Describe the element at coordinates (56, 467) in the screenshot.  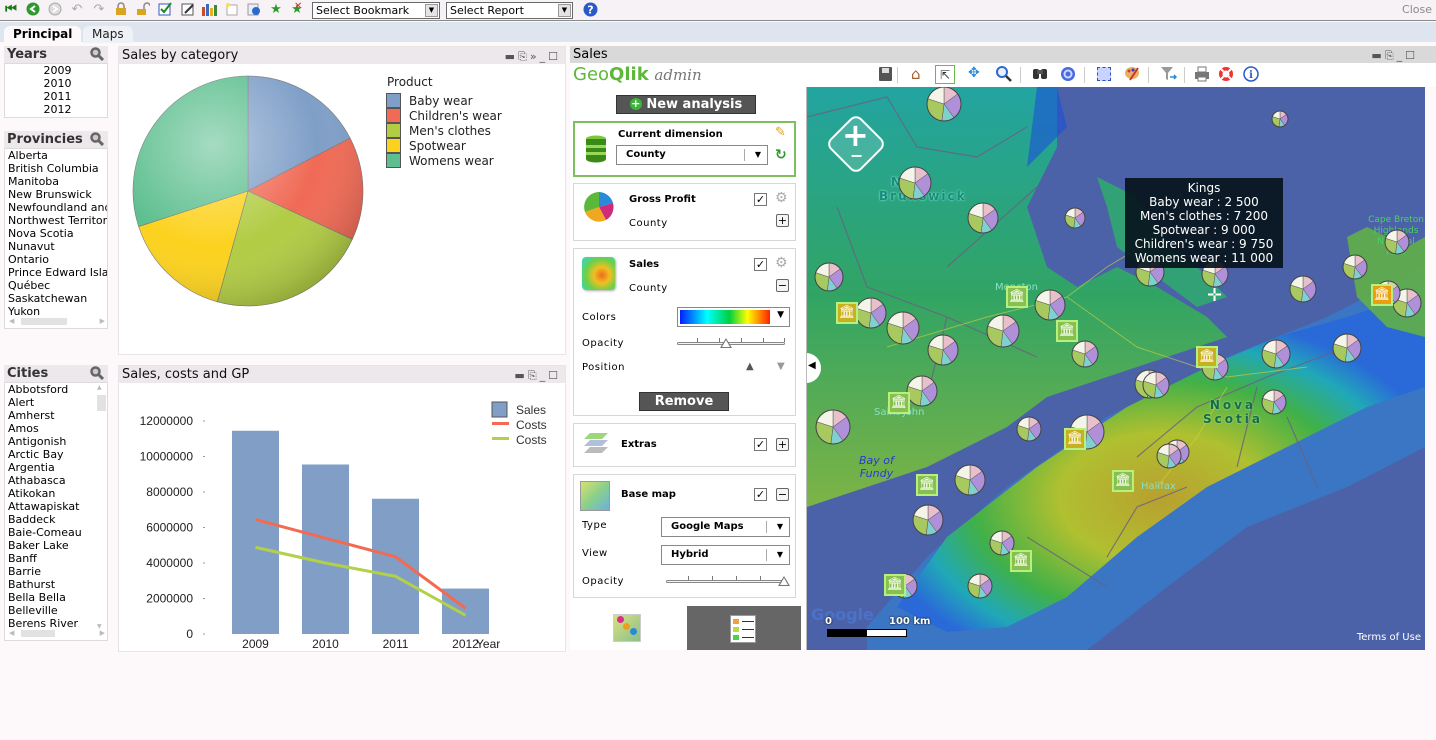
I see `list-item: Argentia` at that location.